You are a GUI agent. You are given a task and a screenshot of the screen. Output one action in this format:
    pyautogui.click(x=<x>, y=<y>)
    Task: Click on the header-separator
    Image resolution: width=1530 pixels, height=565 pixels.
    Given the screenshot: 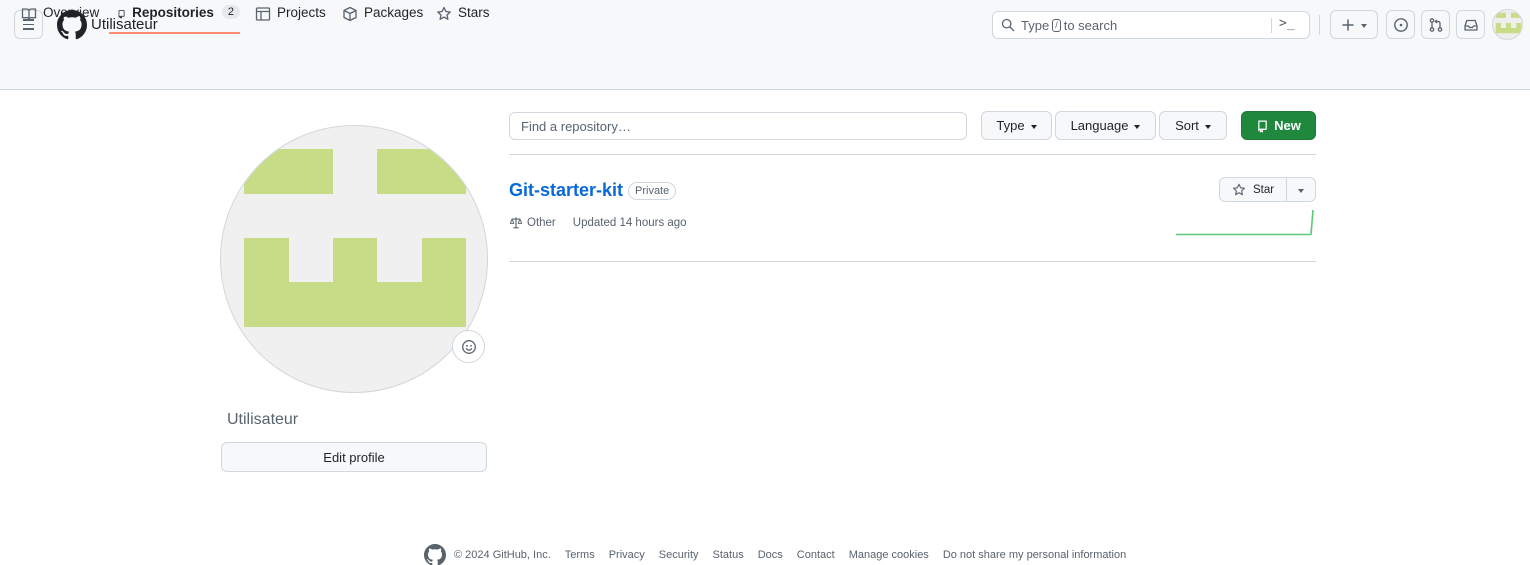 What is the action you would take?
    pyautogui.click(x=1319, y=25)
    